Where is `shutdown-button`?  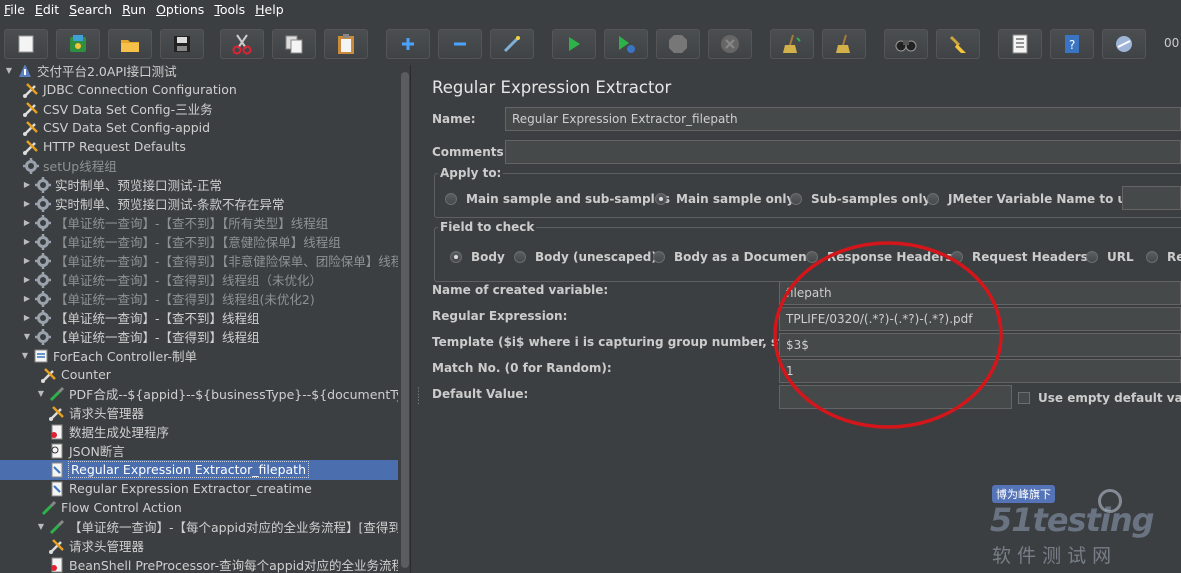
shutdown-button is located at coordinates (730, 44).